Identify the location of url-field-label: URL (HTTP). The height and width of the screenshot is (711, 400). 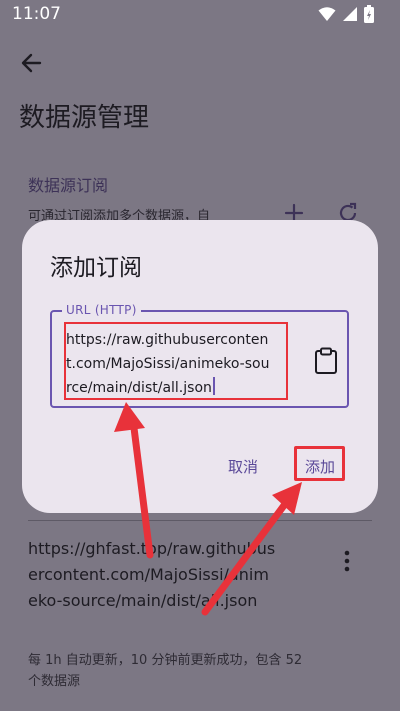
(101, 310).